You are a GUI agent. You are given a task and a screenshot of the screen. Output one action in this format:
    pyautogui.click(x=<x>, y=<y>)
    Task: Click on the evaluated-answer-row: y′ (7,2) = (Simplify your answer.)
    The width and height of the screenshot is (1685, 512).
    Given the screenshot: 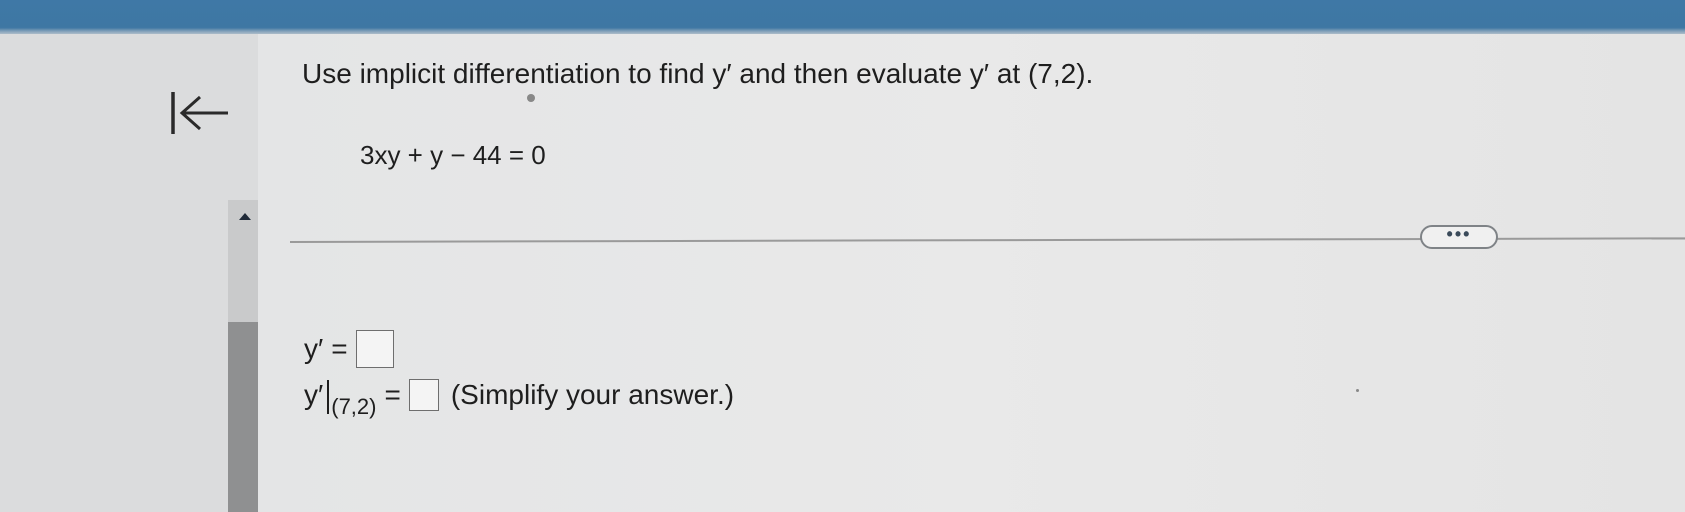 What is the action you would take?
    pyautogui.click(x=519, y=398)
    